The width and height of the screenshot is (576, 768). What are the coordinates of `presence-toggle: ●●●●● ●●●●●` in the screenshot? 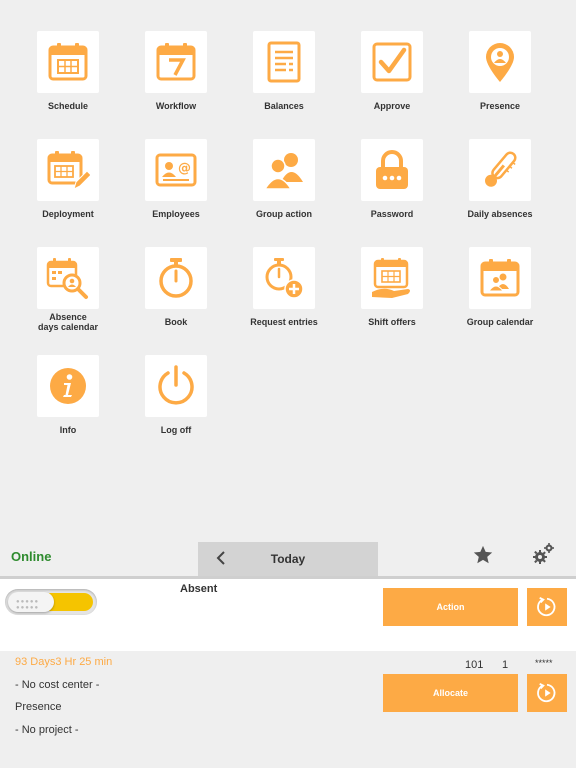 It's located at (51, 602).